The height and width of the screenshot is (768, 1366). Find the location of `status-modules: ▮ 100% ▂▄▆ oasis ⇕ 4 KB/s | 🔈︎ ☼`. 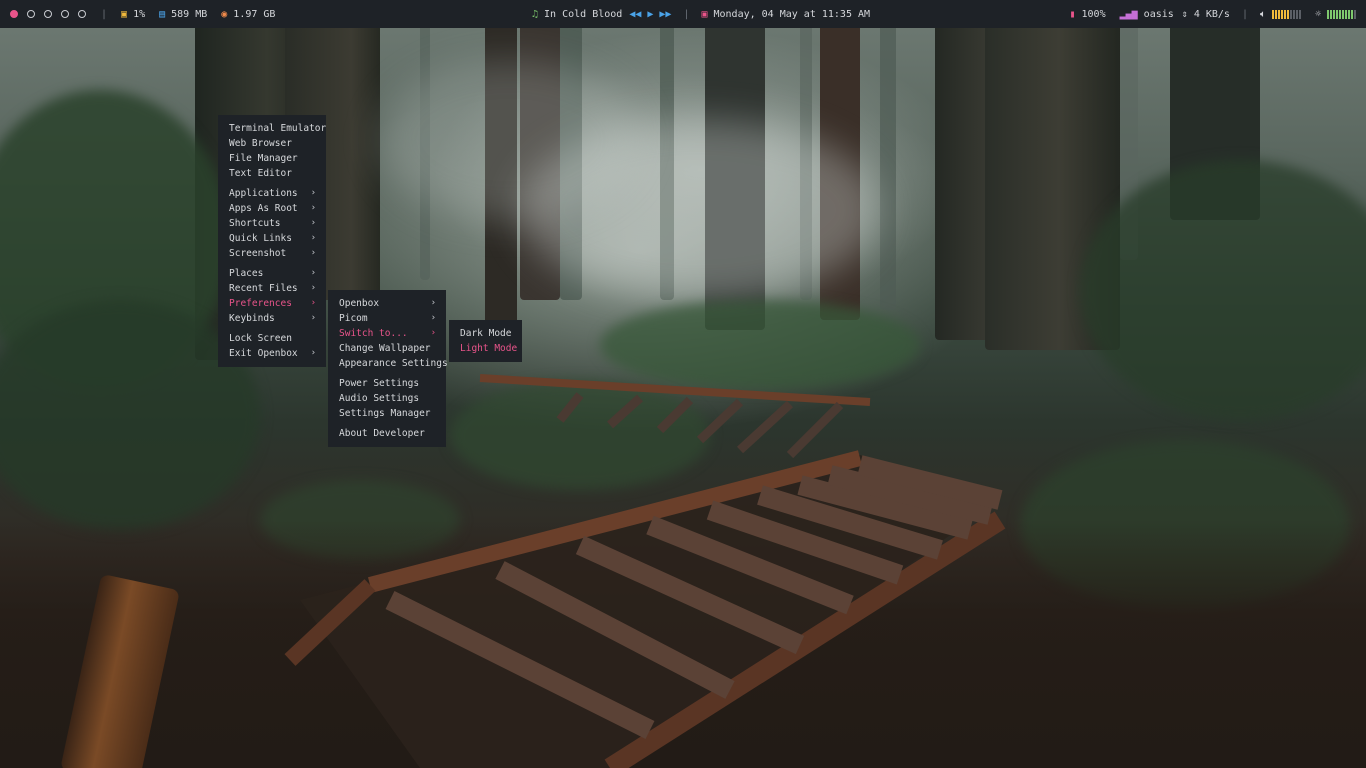

status-modules: ▮ 100% ▂▄▆ oasis ⇕ 4 KB/s | 🔈︎ ☼ is located at coordinates (1212, 14).